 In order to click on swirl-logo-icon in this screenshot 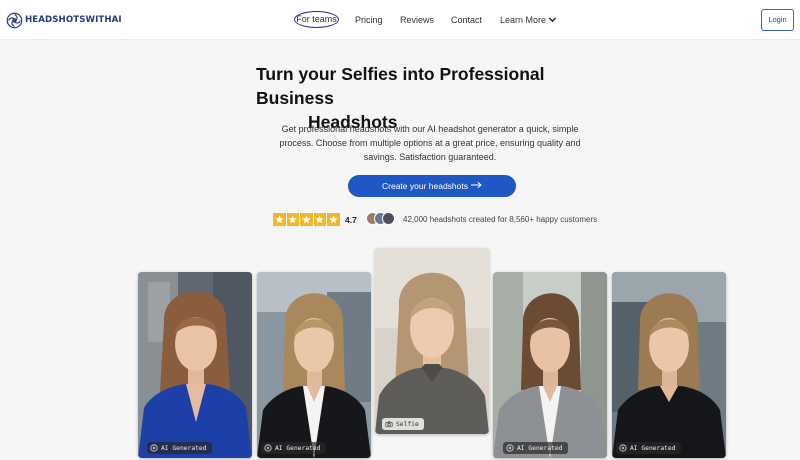, I will do `click(14, 20)`.